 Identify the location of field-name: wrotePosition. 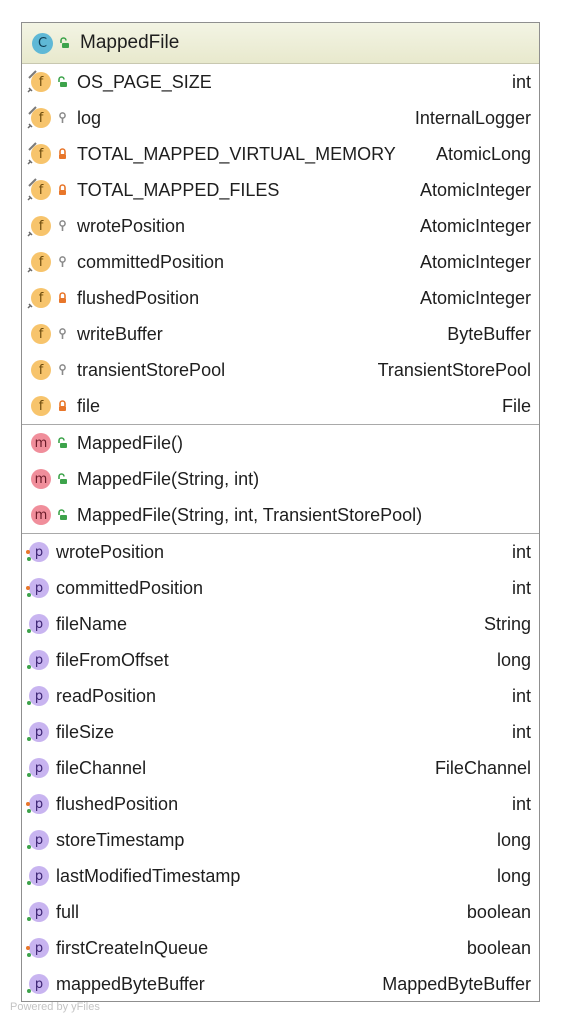
(131, 225).